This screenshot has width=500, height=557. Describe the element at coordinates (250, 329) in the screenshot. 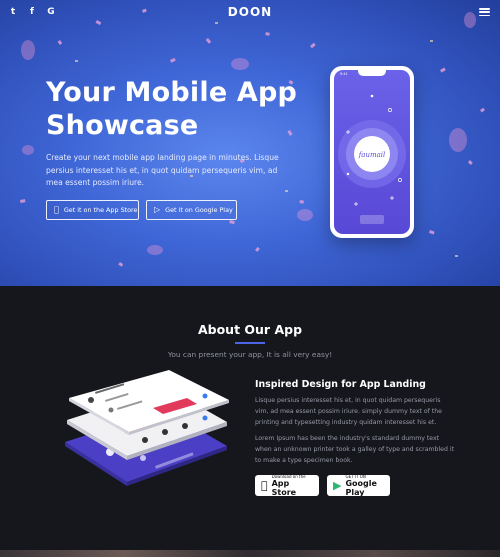

I see `about-title: About Our App` at that location.